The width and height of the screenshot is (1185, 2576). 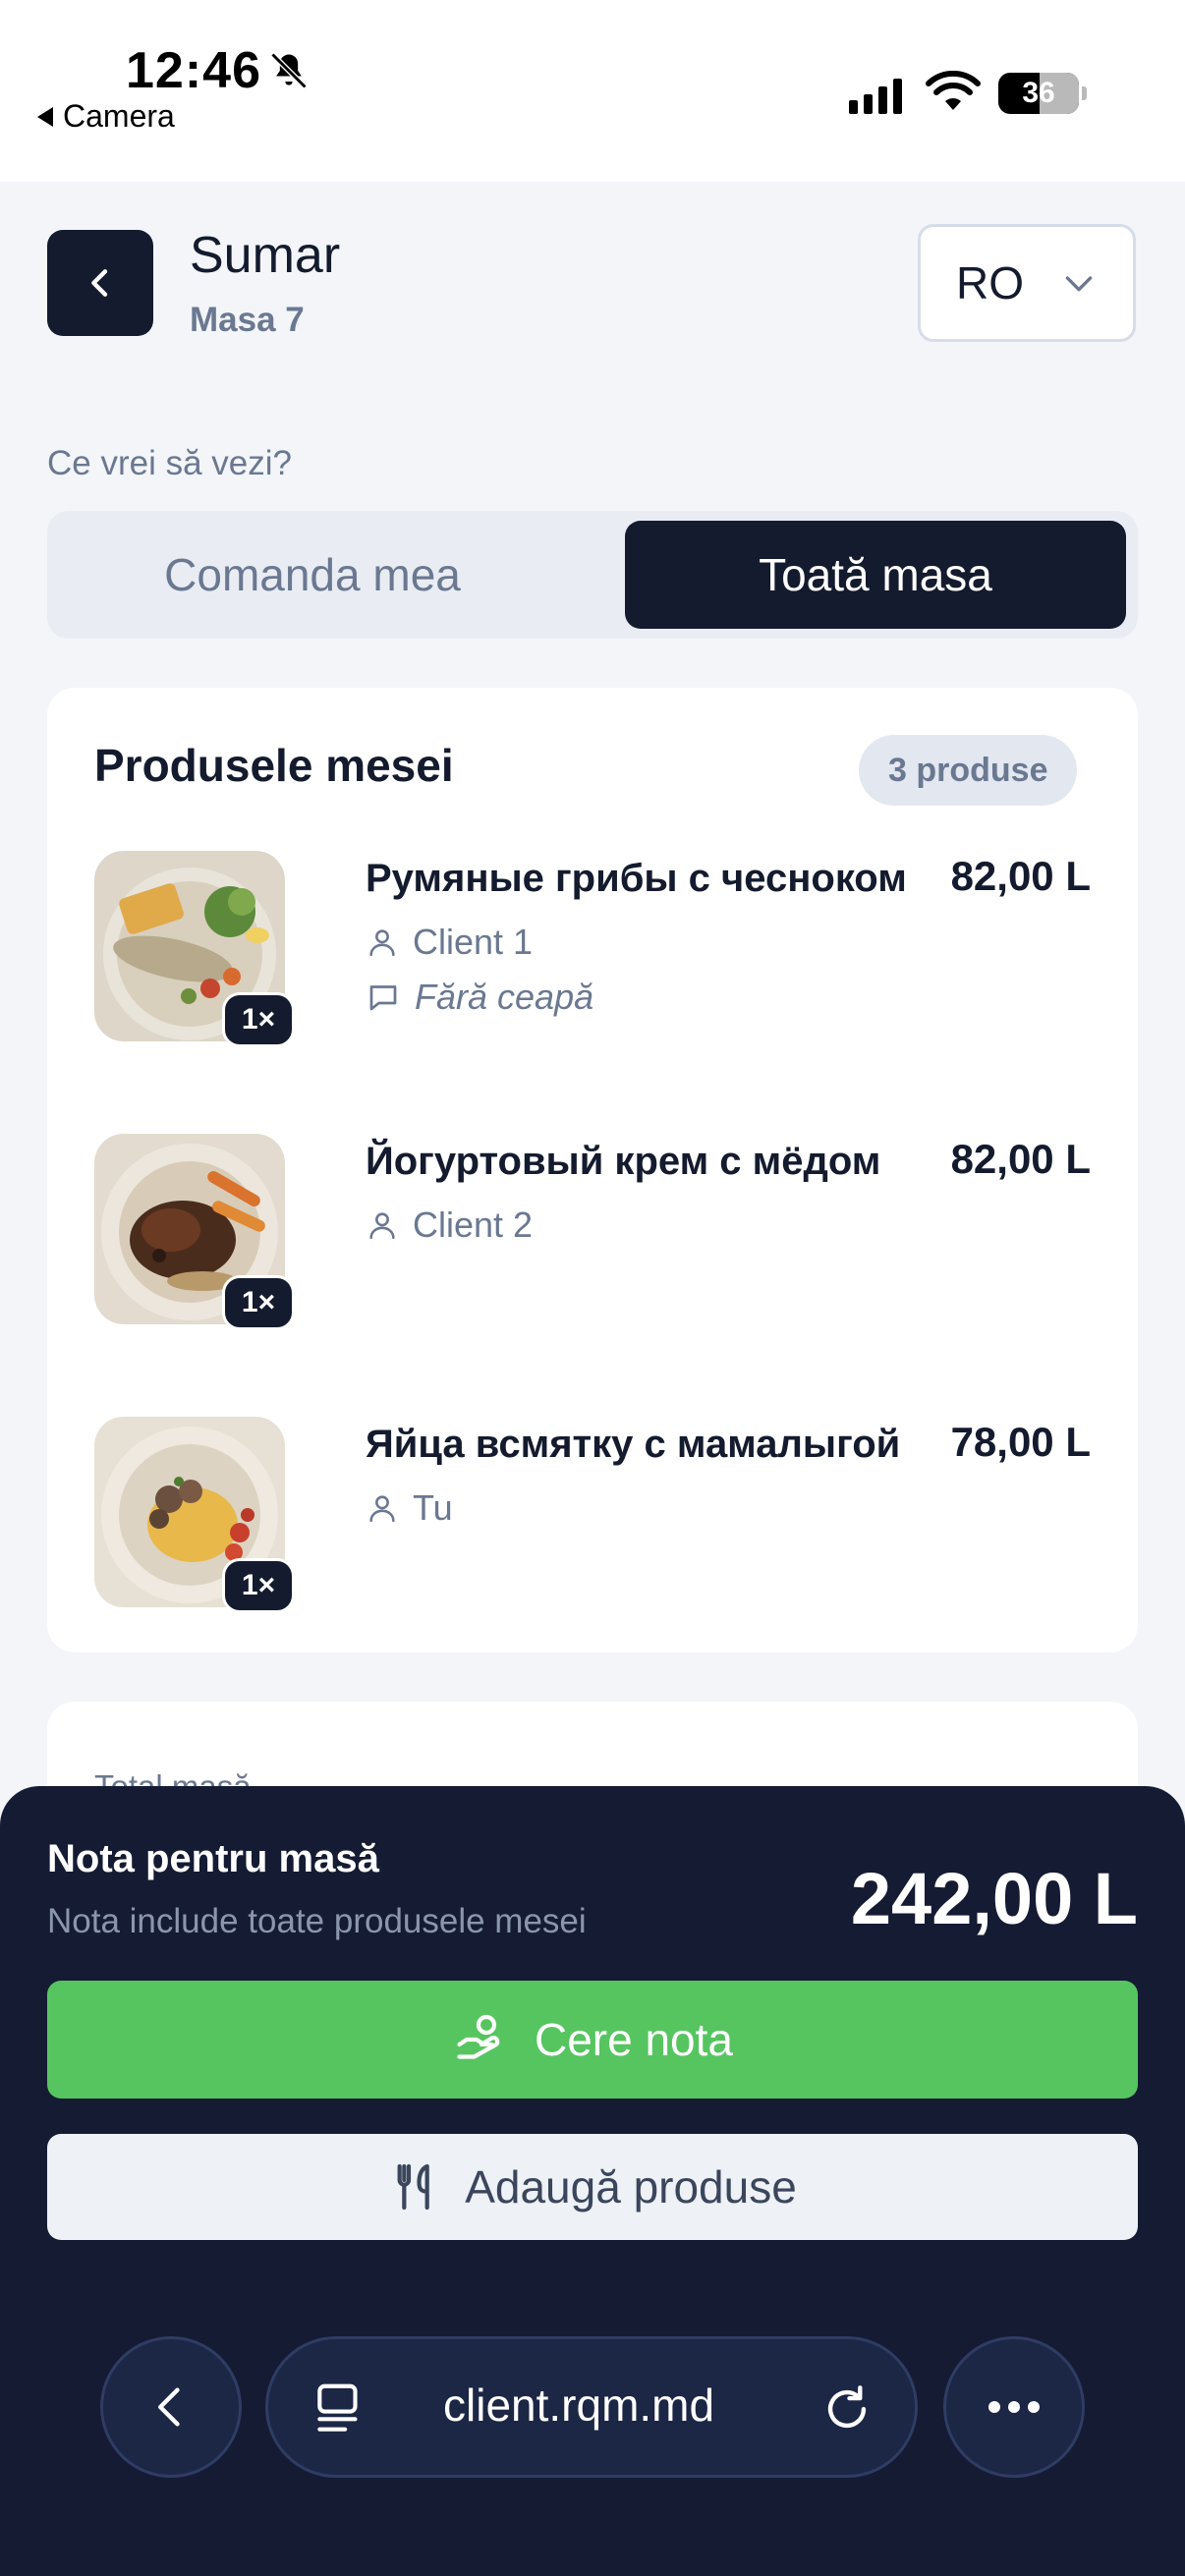 I want to click on status-time: 12:46, so click(x=194, y=70).